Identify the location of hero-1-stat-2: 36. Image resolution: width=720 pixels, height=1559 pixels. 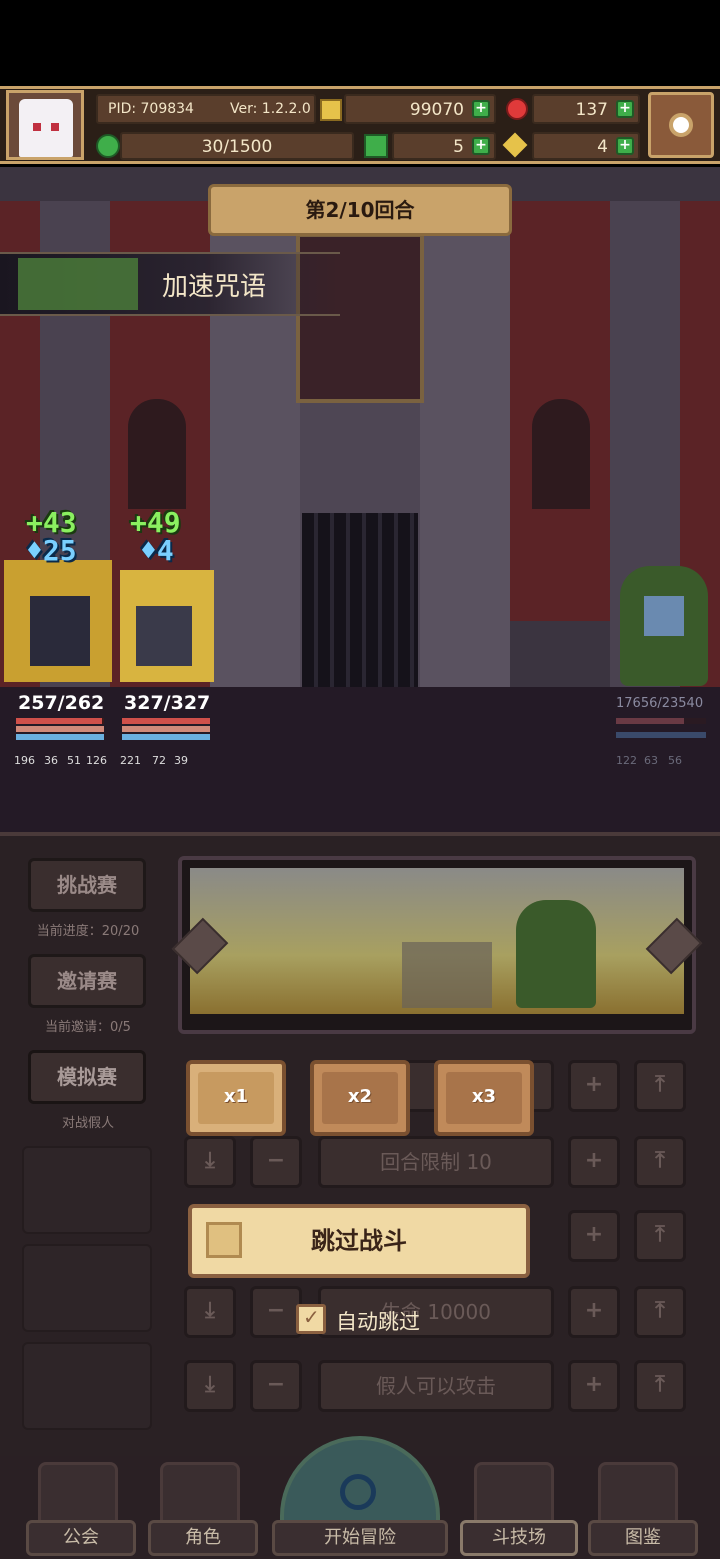
(51, 760).